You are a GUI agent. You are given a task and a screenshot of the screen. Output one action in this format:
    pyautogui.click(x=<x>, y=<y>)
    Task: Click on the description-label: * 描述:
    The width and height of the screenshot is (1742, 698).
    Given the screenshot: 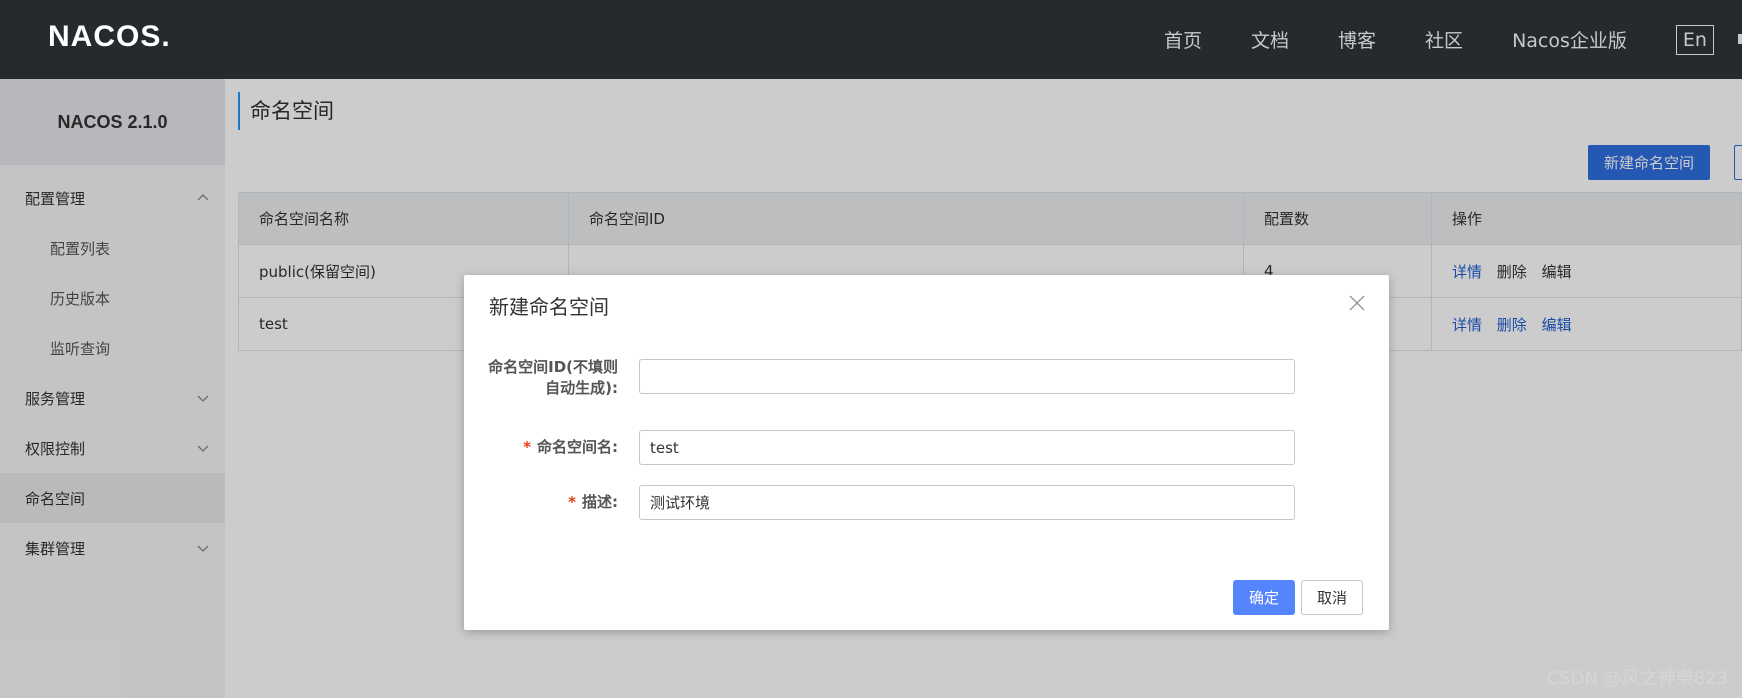 What is the action you would take?
    pyautogui.click(x=543, y=502)
    